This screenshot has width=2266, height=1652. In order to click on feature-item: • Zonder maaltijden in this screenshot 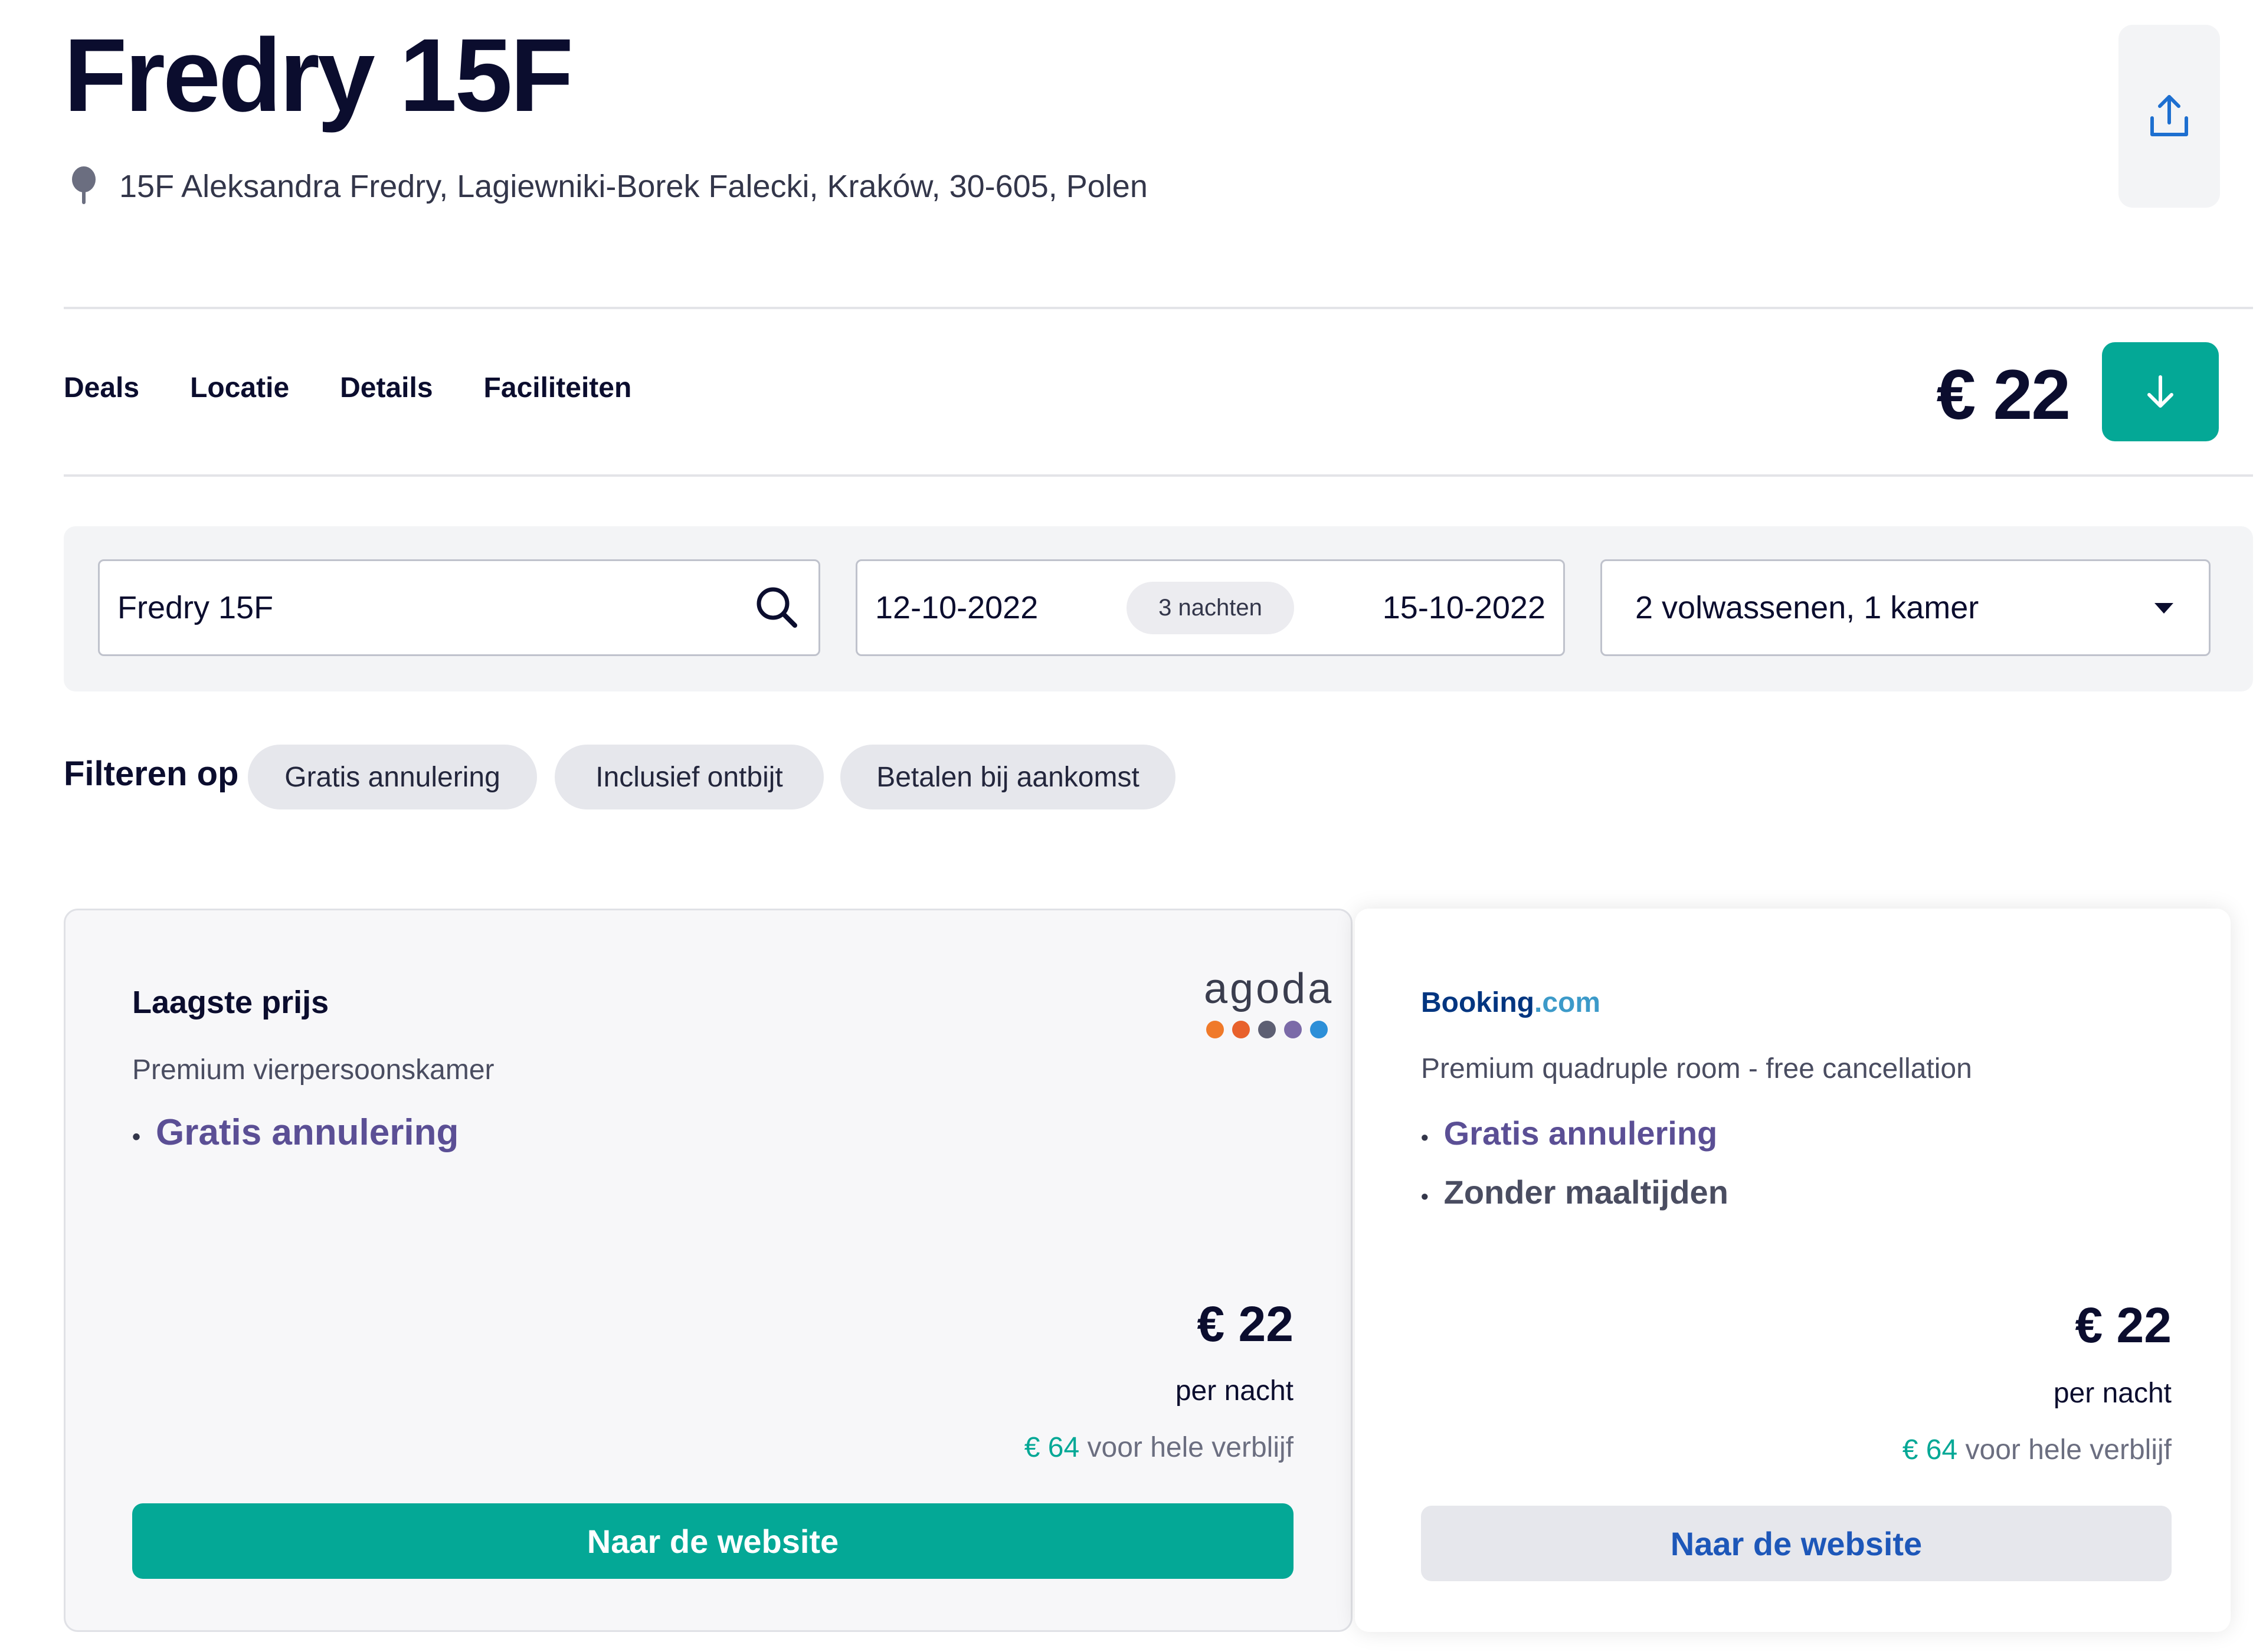, I will do `click(1574, 1192)`.